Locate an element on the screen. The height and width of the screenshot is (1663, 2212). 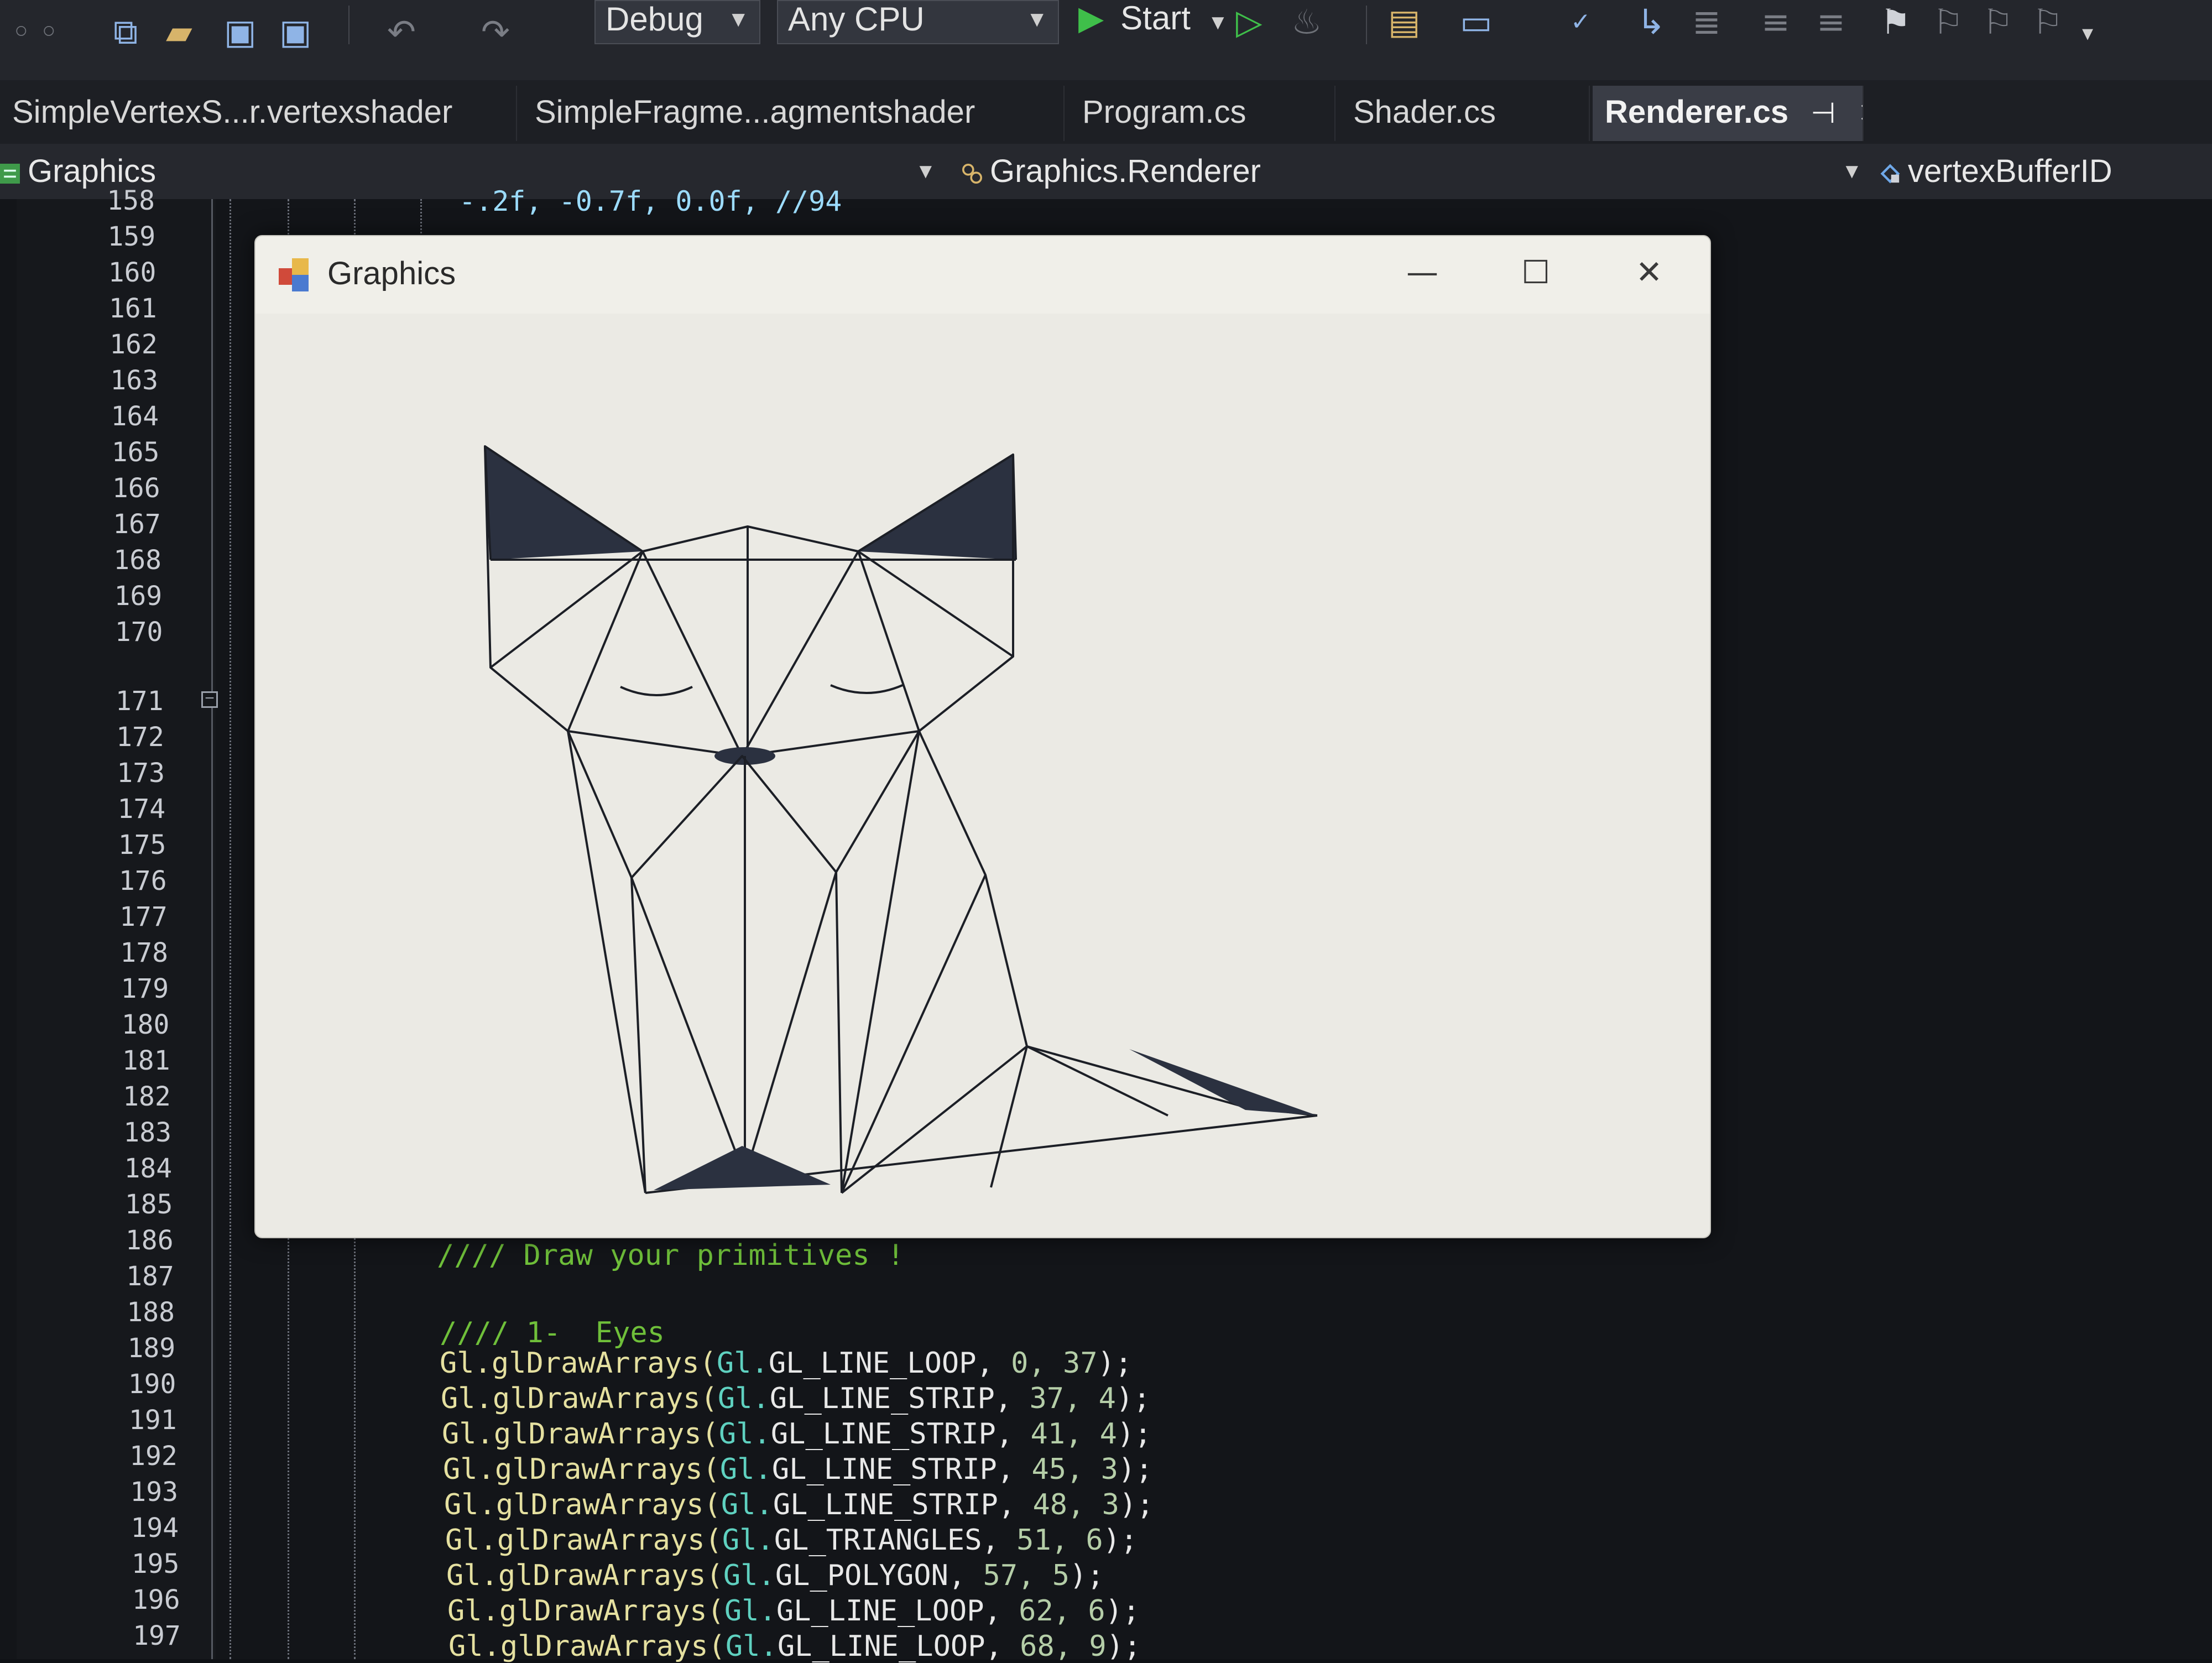
member-dropdown: vertexBufferID is located at coordinates (2046, 172).